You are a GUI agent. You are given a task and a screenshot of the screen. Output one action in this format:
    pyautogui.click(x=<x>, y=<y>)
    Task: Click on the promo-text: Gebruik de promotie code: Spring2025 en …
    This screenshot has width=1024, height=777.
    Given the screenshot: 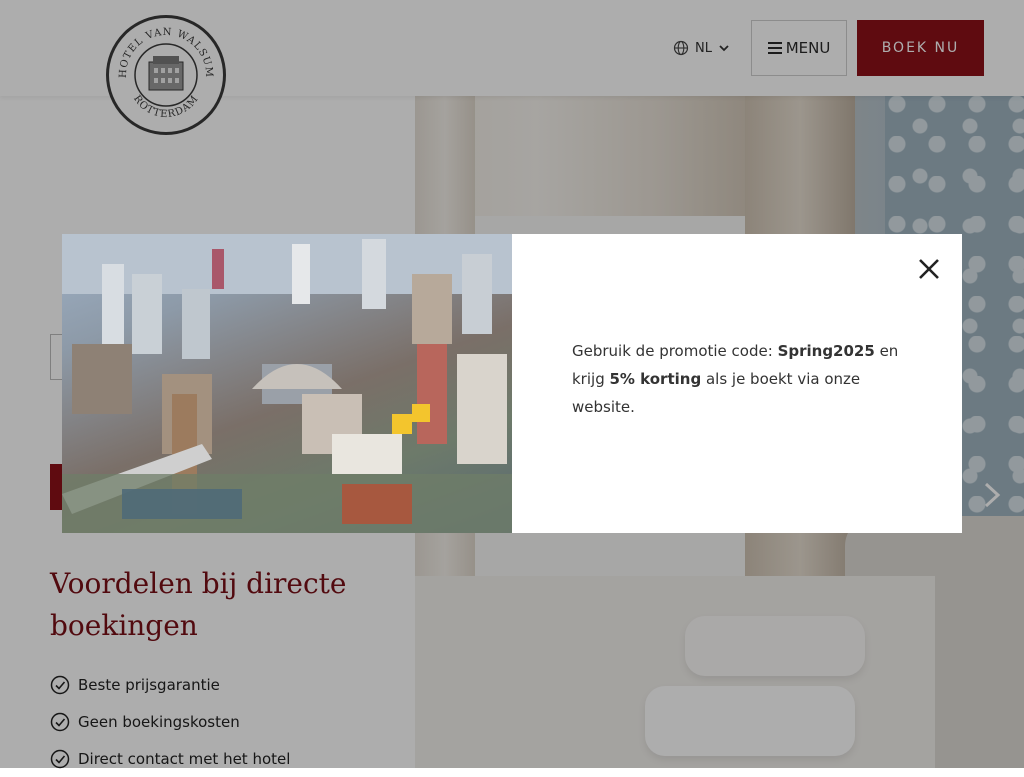 What is the action you would take?
    pyautogui.click(x=742, y=379)
    